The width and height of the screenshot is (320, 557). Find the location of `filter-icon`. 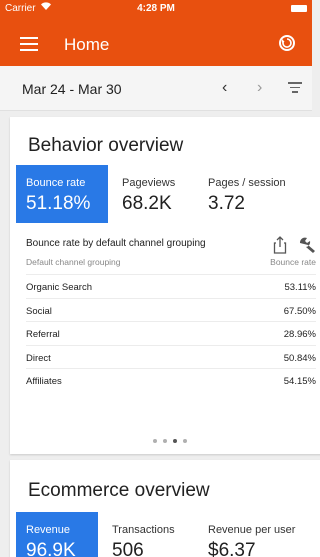

filter-icon is located at coordinates (295, 88).